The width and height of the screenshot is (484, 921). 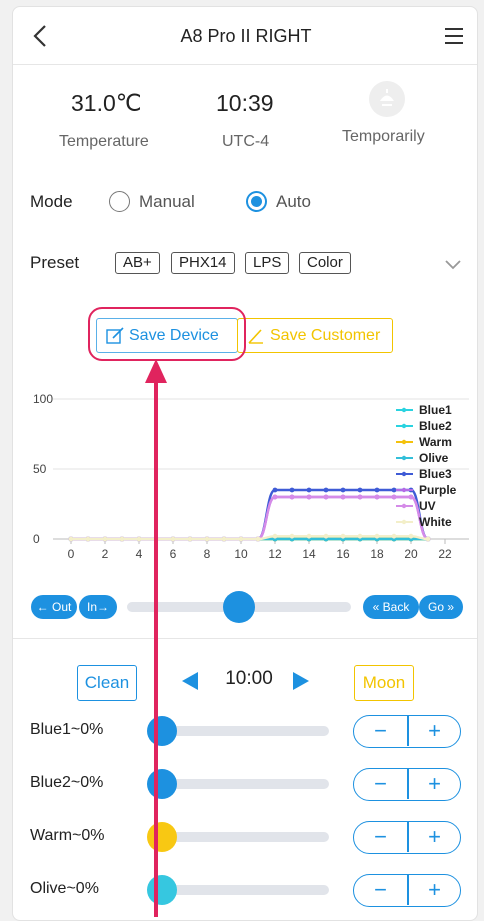 I want to click on annotation-arrow-icon, so click(x=156, y=638).